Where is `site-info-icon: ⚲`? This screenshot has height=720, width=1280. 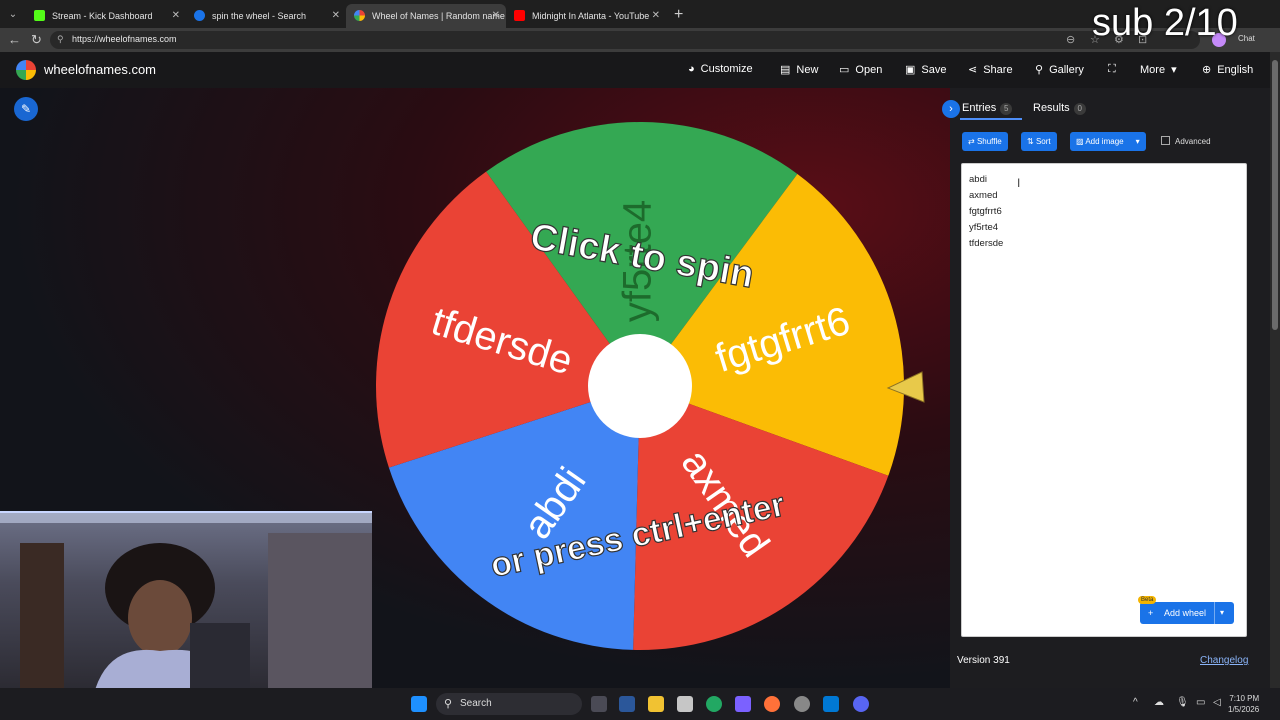 site-info-icon: ⚲ is located at coordinates (60, 39).